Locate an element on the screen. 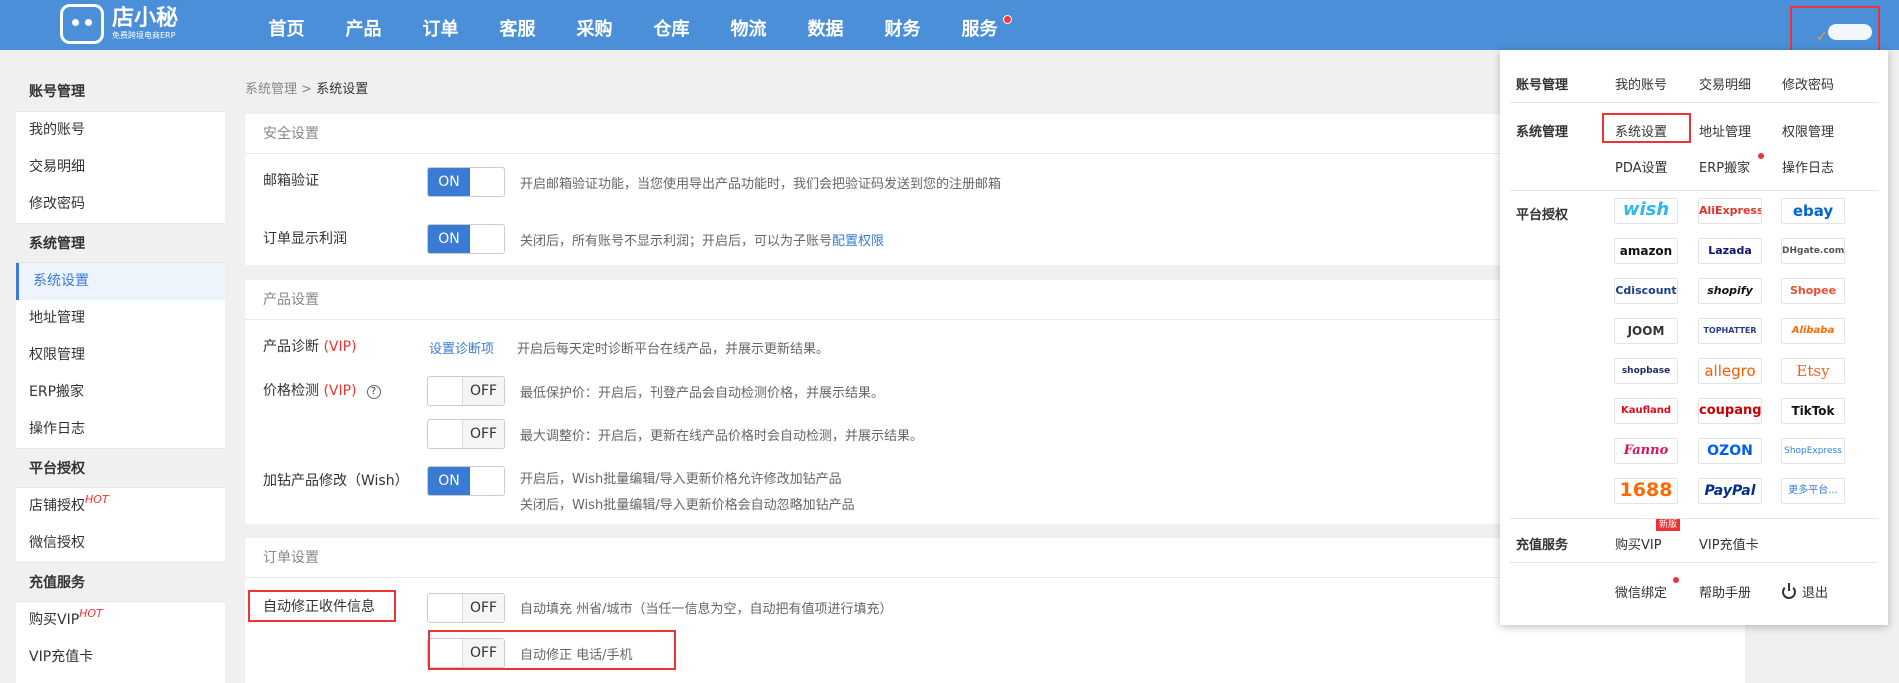  platform-dhgate: DHgate.com is located at coordinates (1813, 251).